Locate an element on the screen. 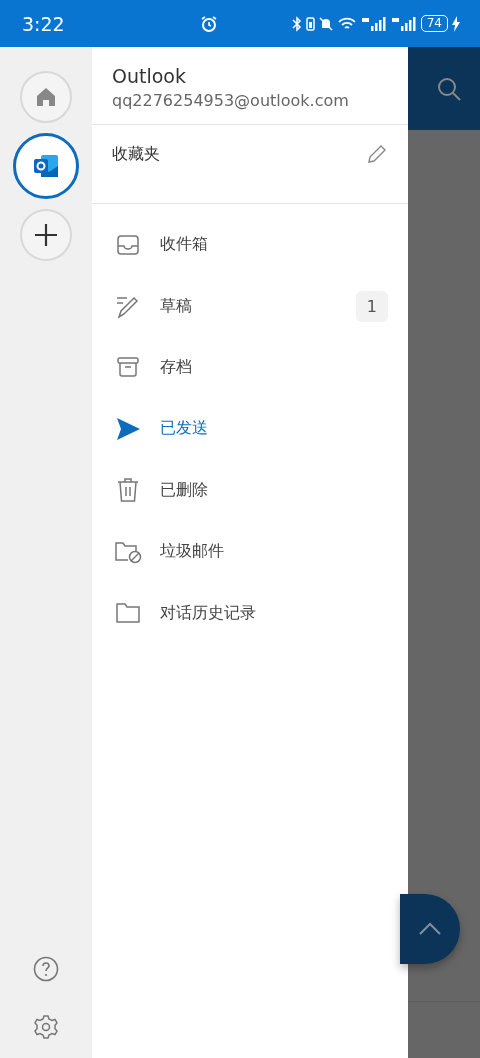  help-icon is located at coordinates (46, 969).